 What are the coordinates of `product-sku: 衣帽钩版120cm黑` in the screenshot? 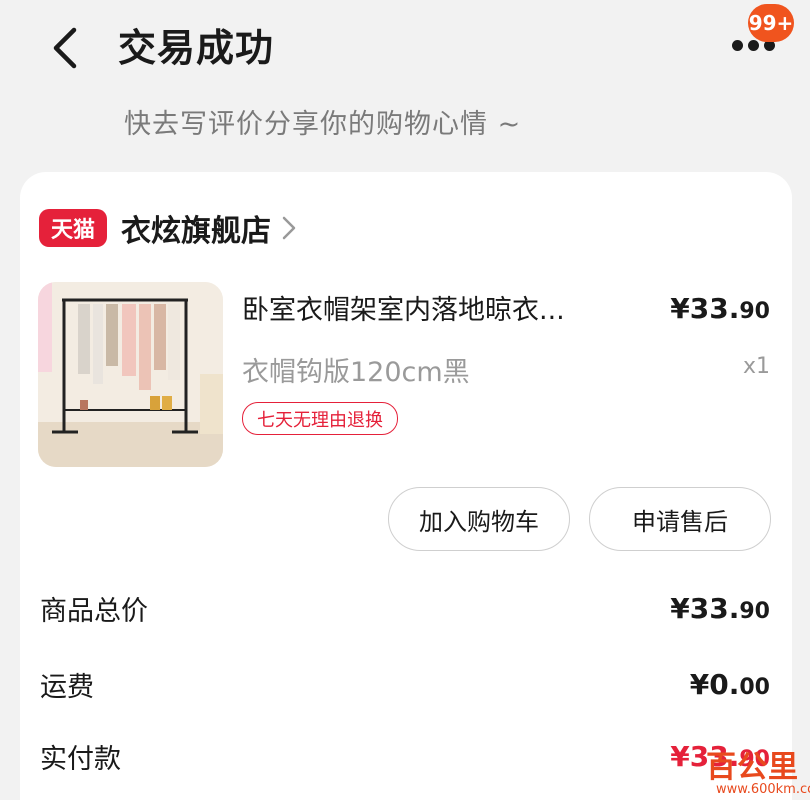 It's located at (356, 372).